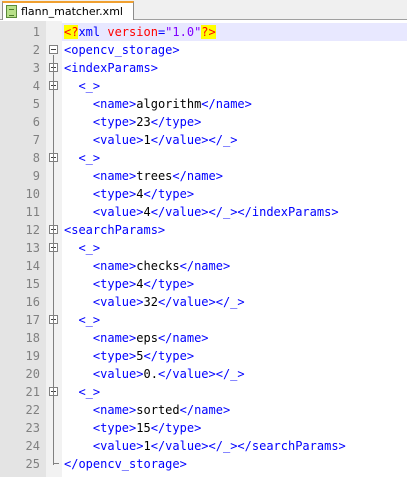  Describe the element at coordinates (203, 194) in the screenshot. I see `code-line: 10 <type>4</type>` at that location.